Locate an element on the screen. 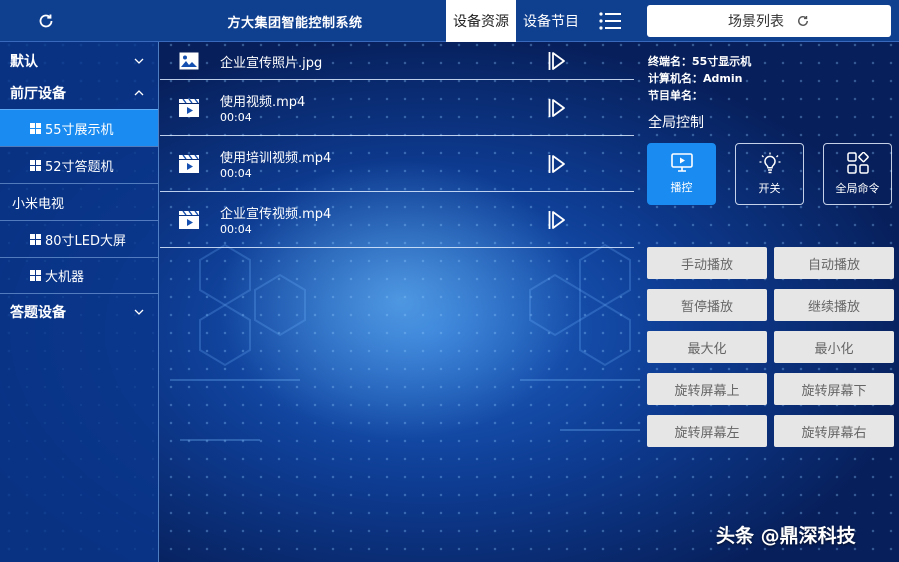  list-menu-icon is located at coordinates (610, 21).